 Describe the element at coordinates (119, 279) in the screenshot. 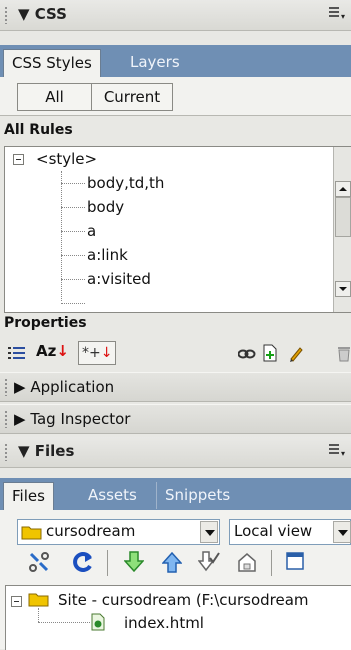

I see `rule-item: a:visited` at that location.